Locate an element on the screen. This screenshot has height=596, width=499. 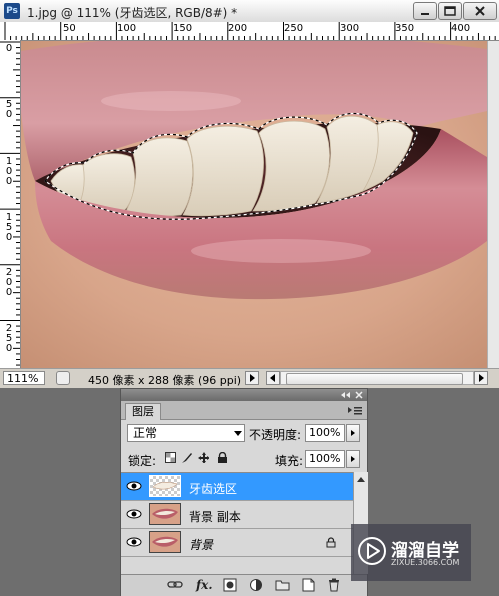
watermark: 溜溜自学 ZIXUE.3066.COM is located at coordinates (411, 552).